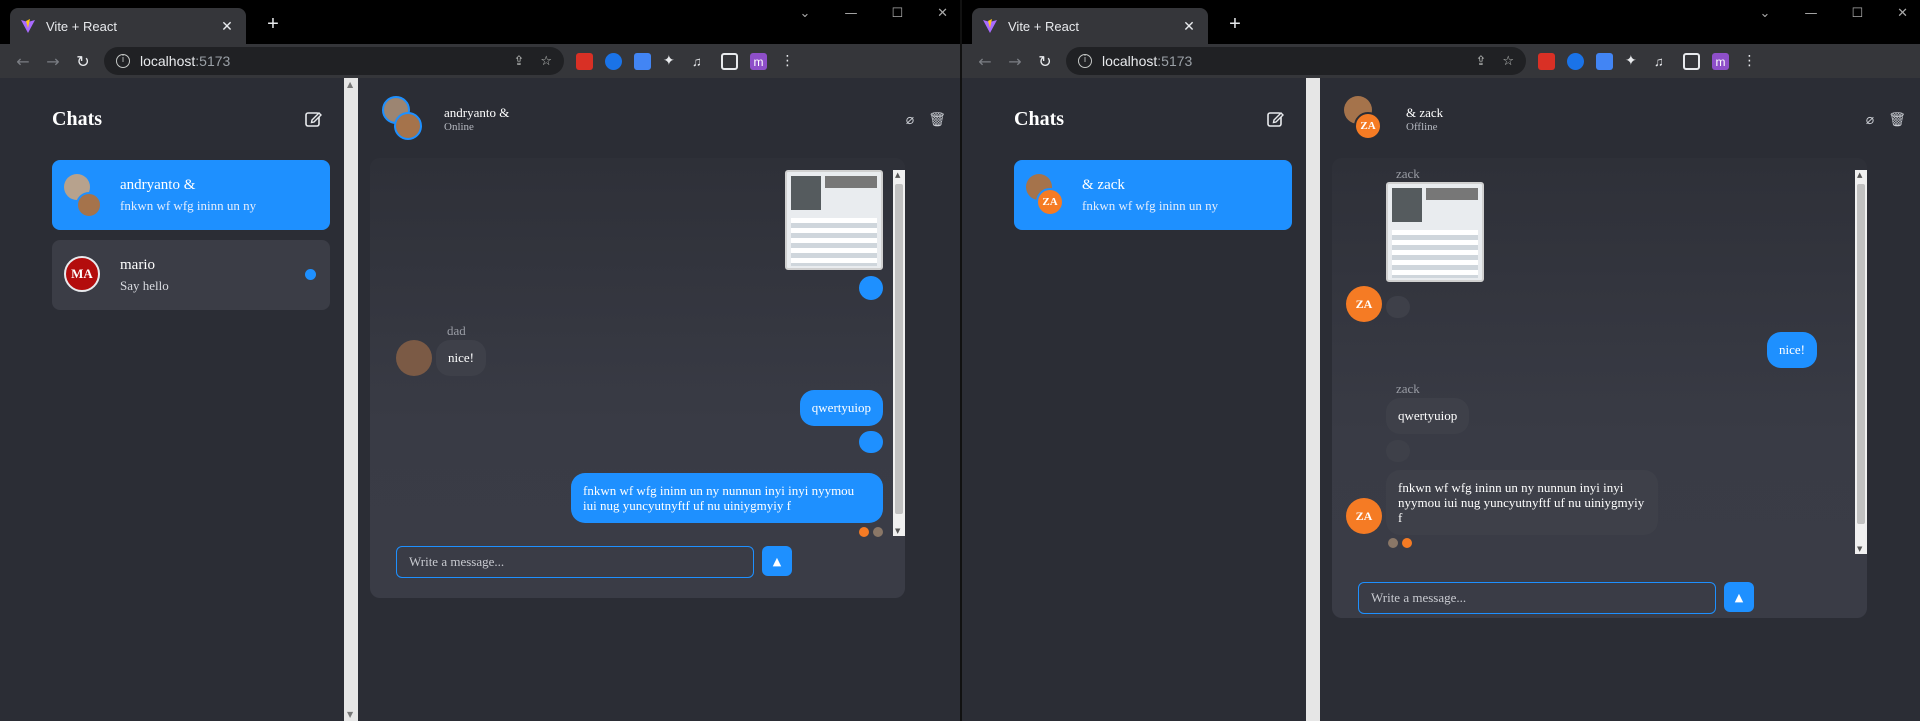 The height and width of the screenshot is (721, 1920). What do you see at coordinates (81, 26) in the screenshot?
I see `tab-title: Vite + React` at bounding box center [81, 26].